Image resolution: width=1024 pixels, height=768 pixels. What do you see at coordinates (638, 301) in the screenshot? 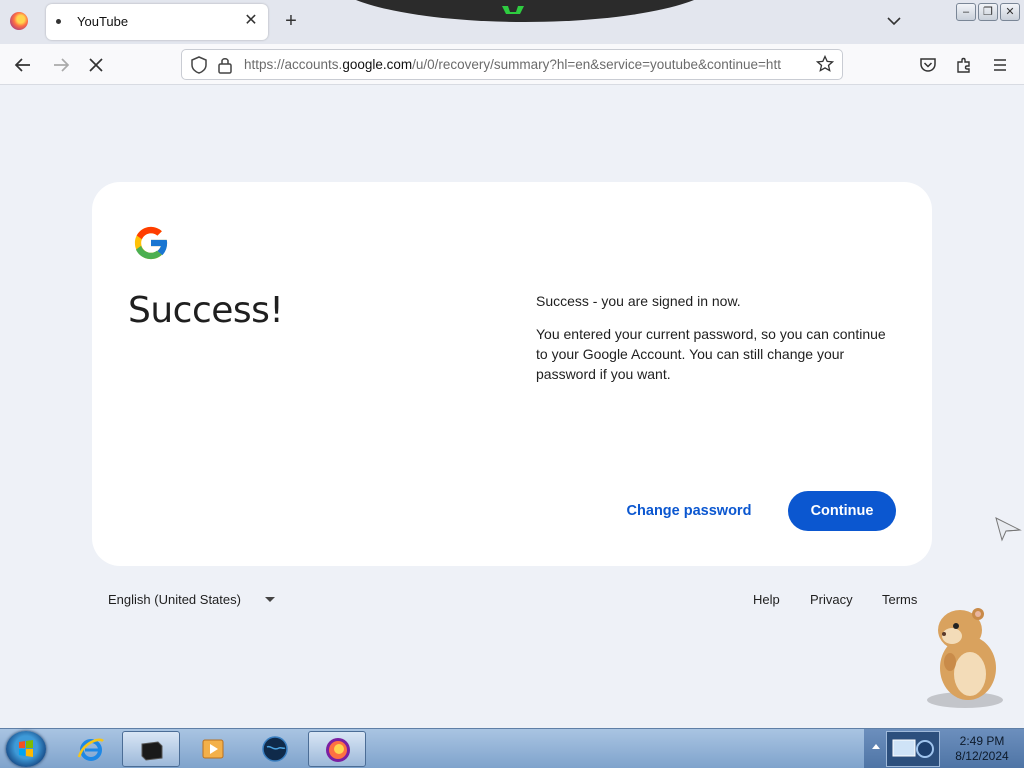
I see `success-message: Success - you are signed in now.` at bounding box center [638, 301].